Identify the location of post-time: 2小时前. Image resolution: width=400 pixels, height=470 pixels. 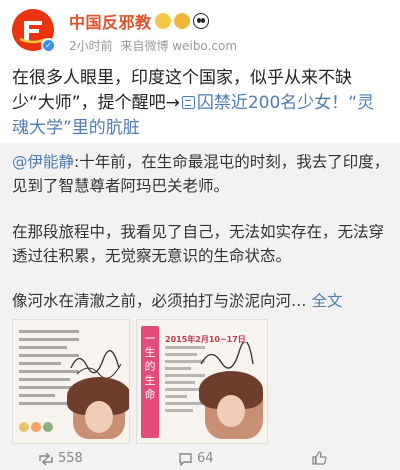
(91, 46).